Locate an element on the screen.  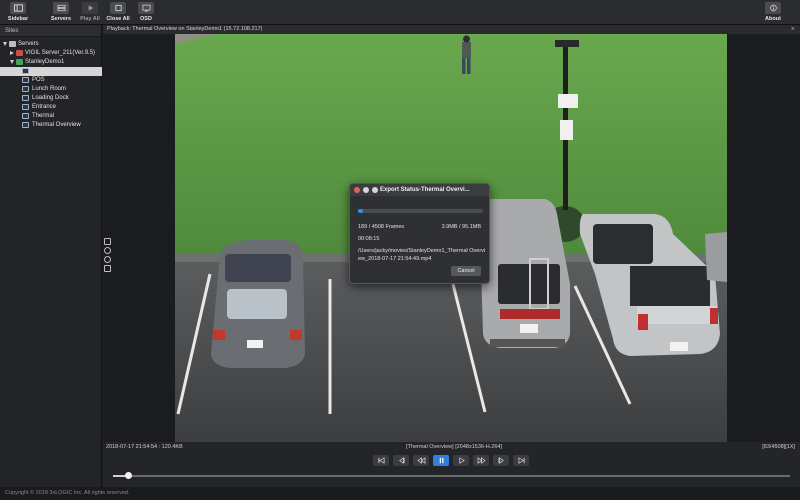
sidebar-button-label: Sidebar is located at coordinates (18, 19).